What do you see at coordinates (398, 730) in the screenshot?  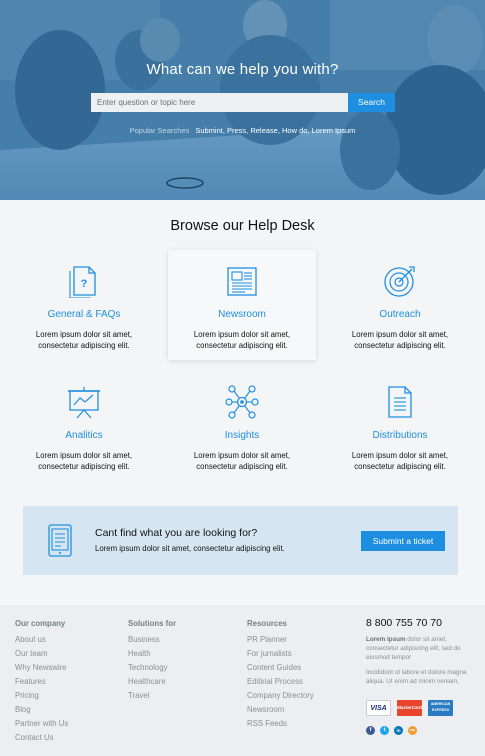 I see `linkedin-icon: in` at bounding box center [398, 730].